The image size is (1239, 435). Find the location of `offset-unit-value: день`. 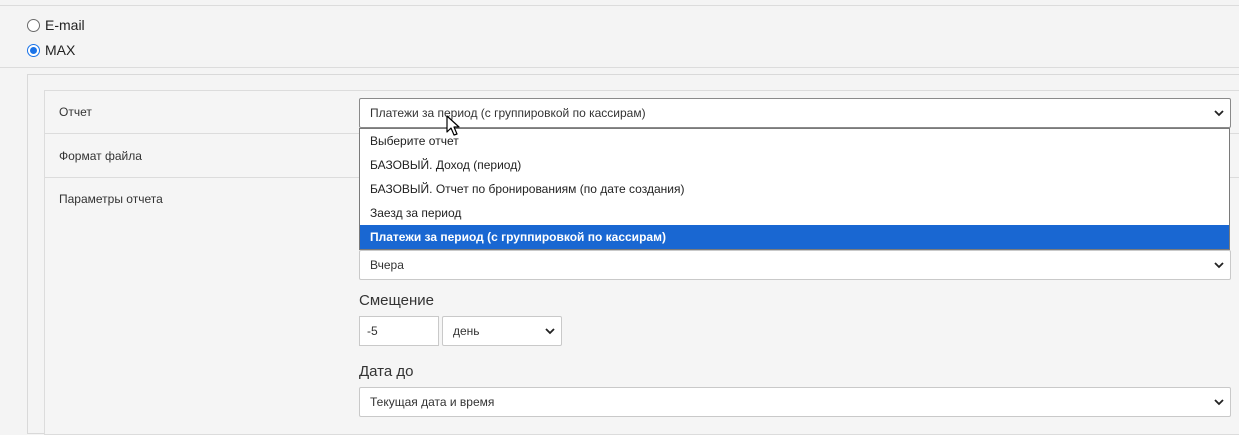

offset-unit-value: день is located at coordinates (466, 331).